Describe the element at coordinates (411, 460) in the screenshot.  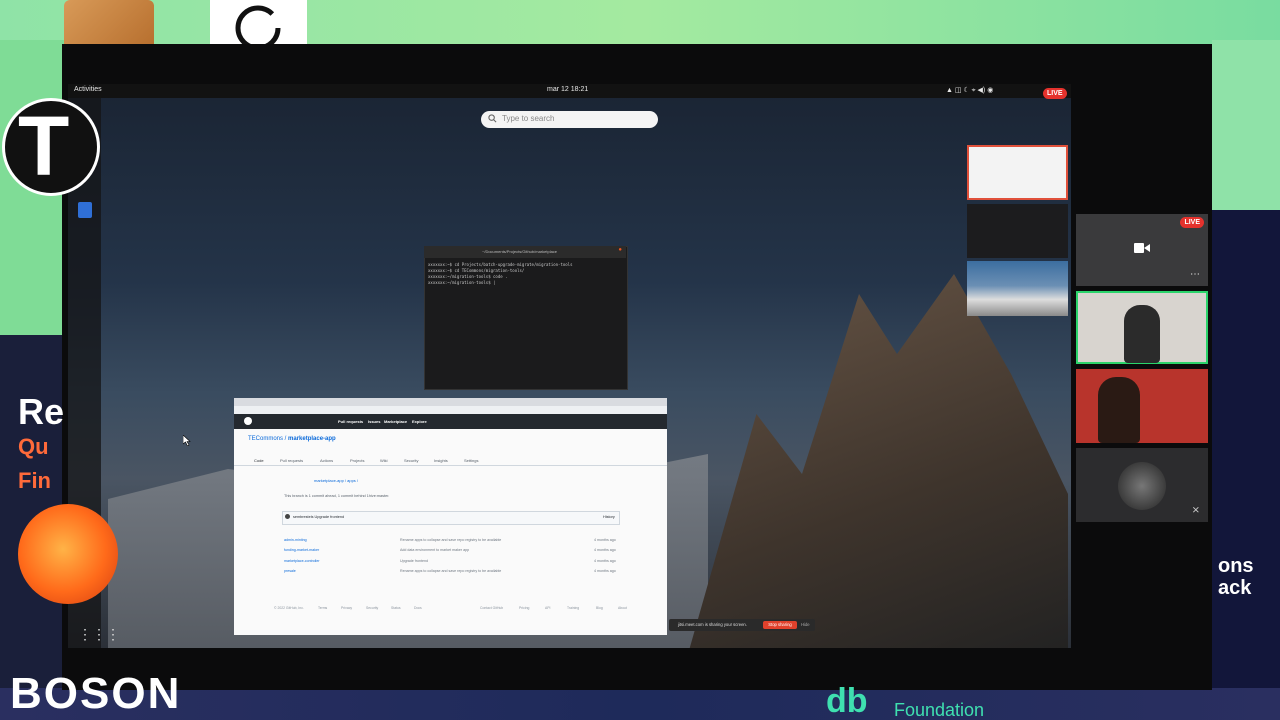
I see `tab-security: Security` at that location.